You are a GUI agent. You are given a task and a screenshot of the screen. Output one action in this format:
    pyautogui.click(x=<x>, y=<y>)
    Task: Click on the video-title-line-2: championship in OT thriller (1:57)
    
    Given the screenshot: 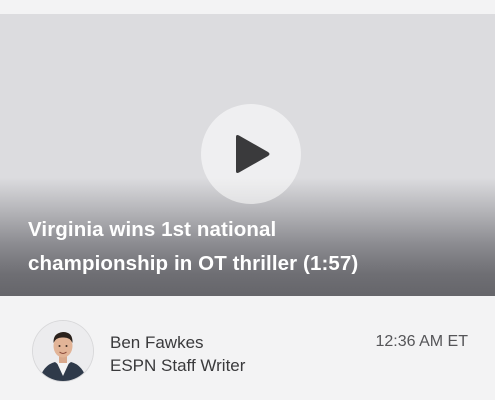 What is the action you would take?
    pyautogui.click(x=193, y=263)
    